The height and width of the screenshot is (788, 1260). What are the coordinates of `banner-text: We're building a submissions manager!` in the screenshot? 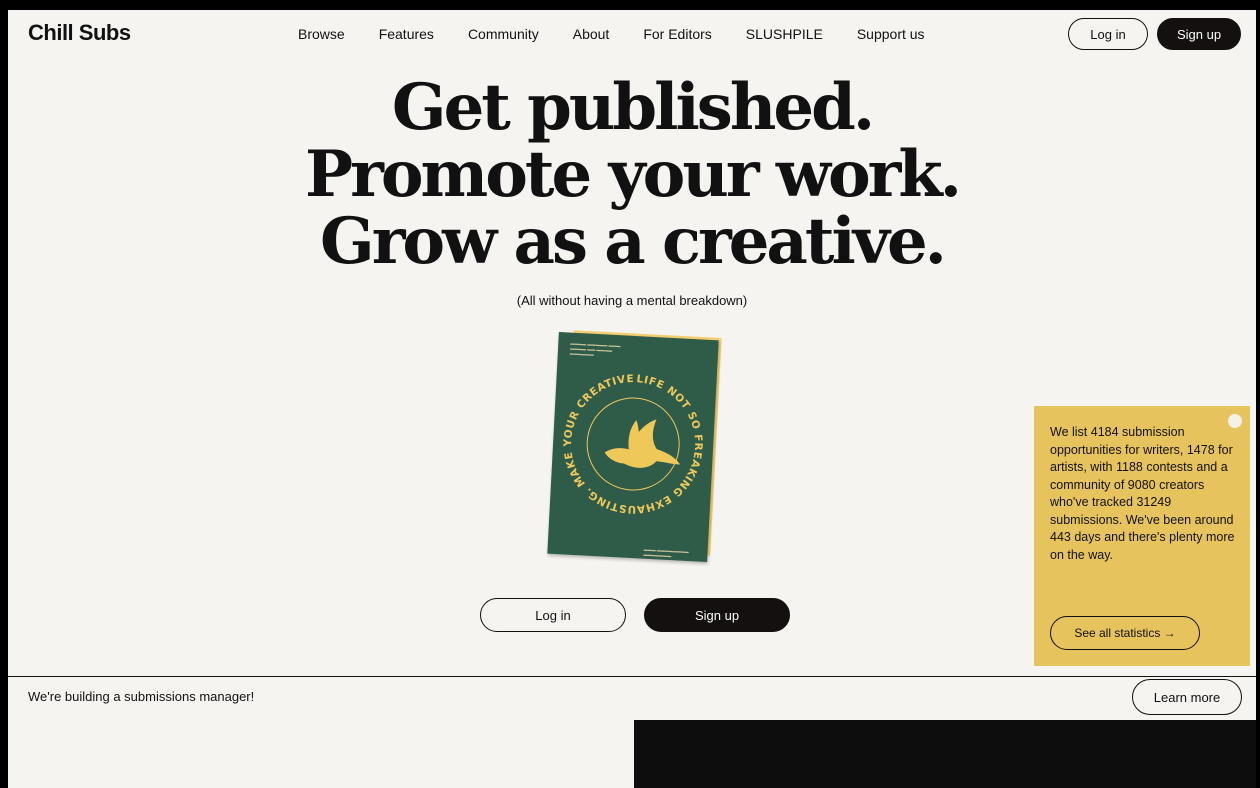 It's located at (141, 696).